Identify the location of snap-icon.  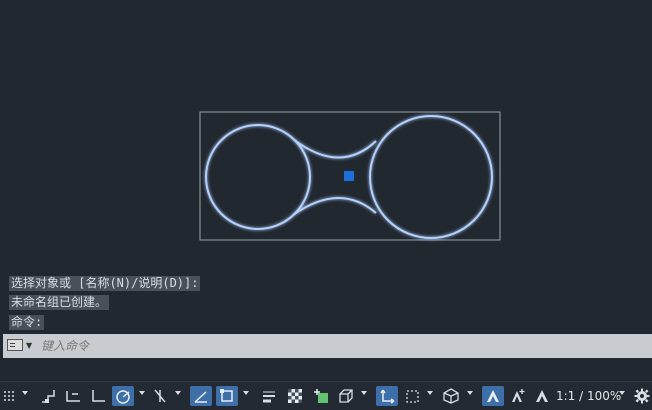
(48, 396).